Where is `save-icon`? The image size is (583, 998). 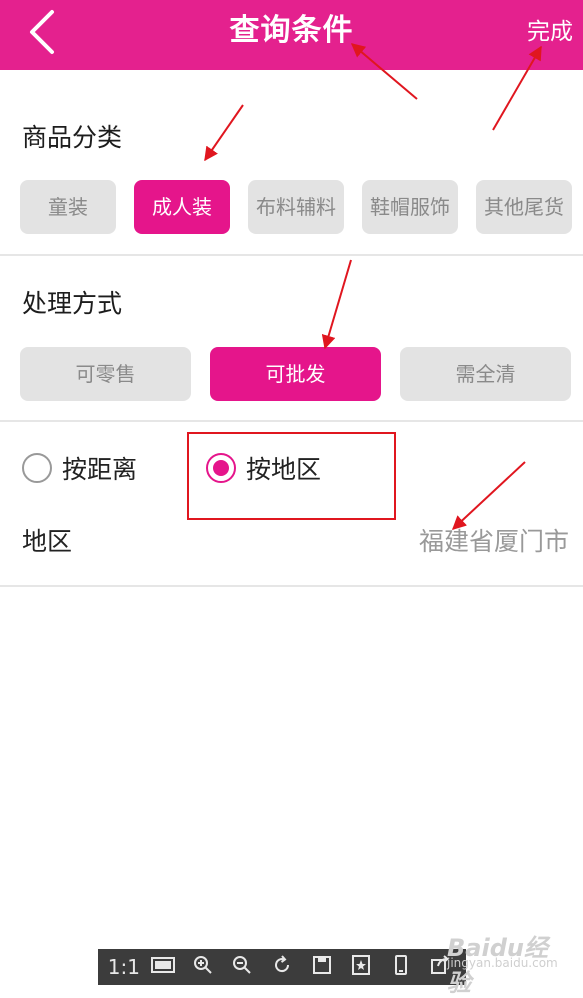
save-icon is located at coordinates (322, 967).